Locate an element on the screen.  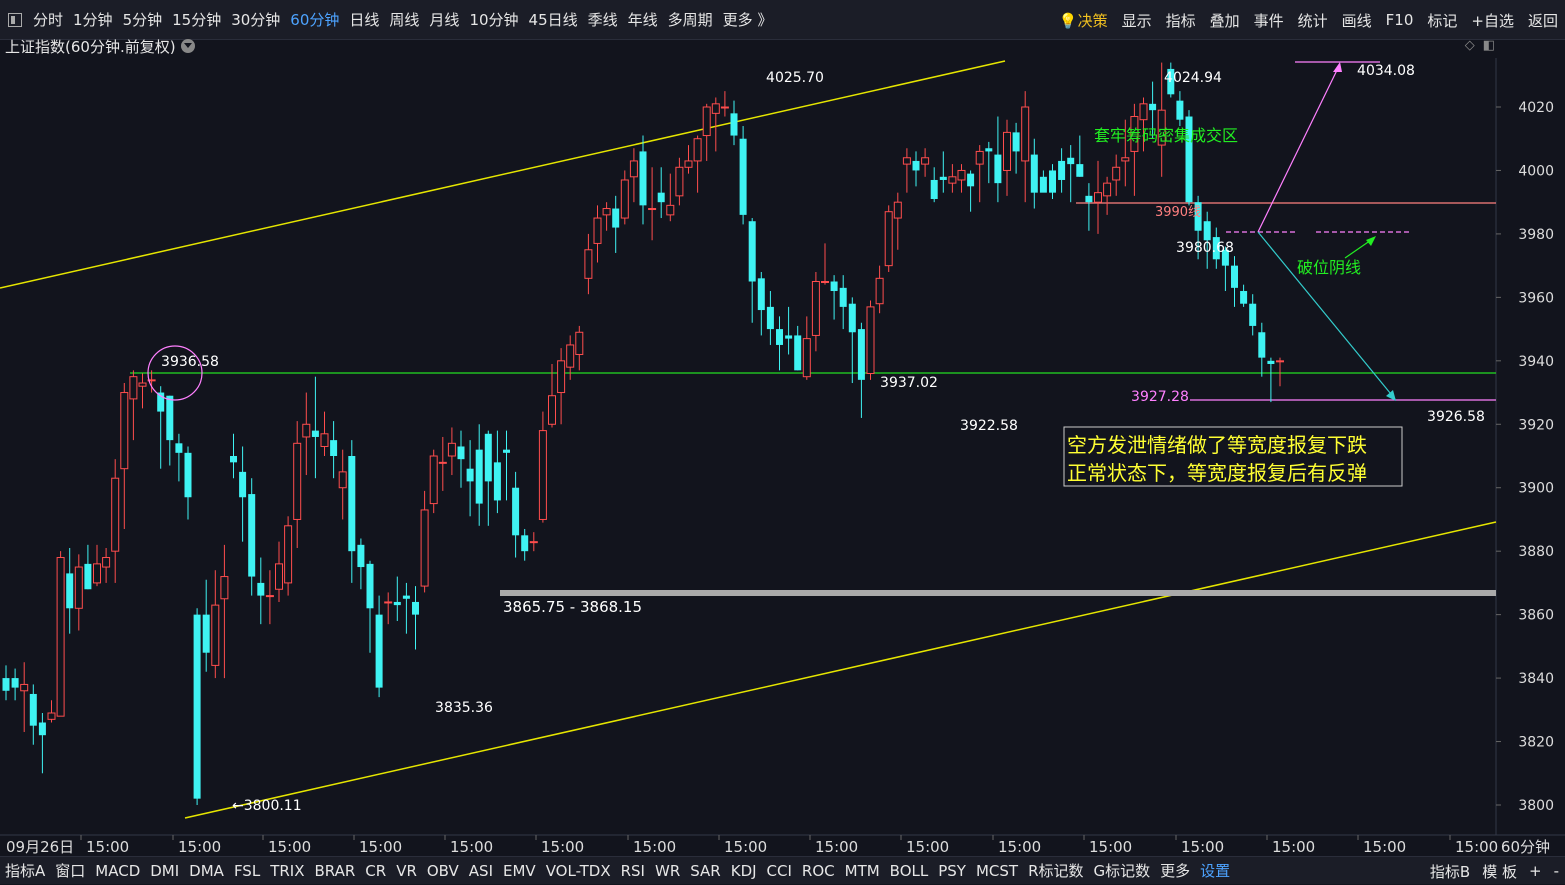
indicator-tab: 设置 is located at coordinates (1215, 870).